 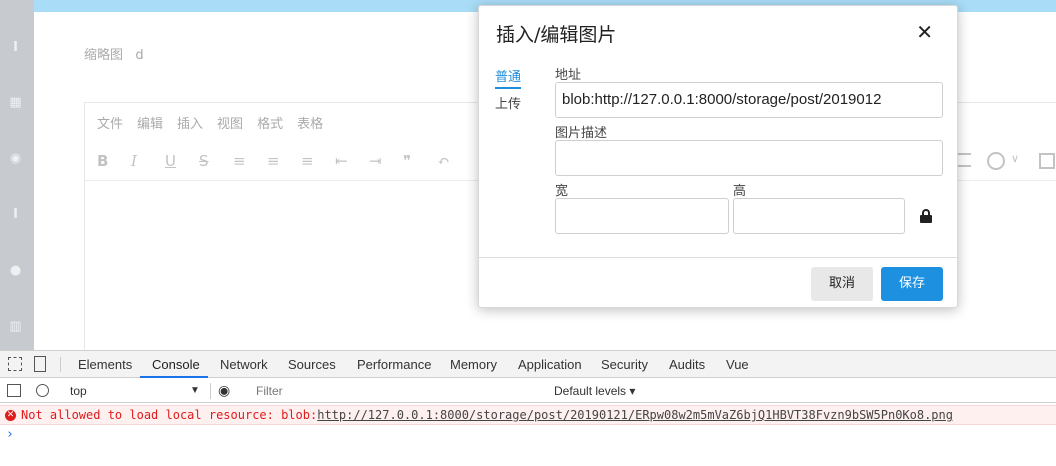 What do you see at coordinates (78, 391) in the screenshot?
I see `context-selector: top` at bounding box center [78, 391].